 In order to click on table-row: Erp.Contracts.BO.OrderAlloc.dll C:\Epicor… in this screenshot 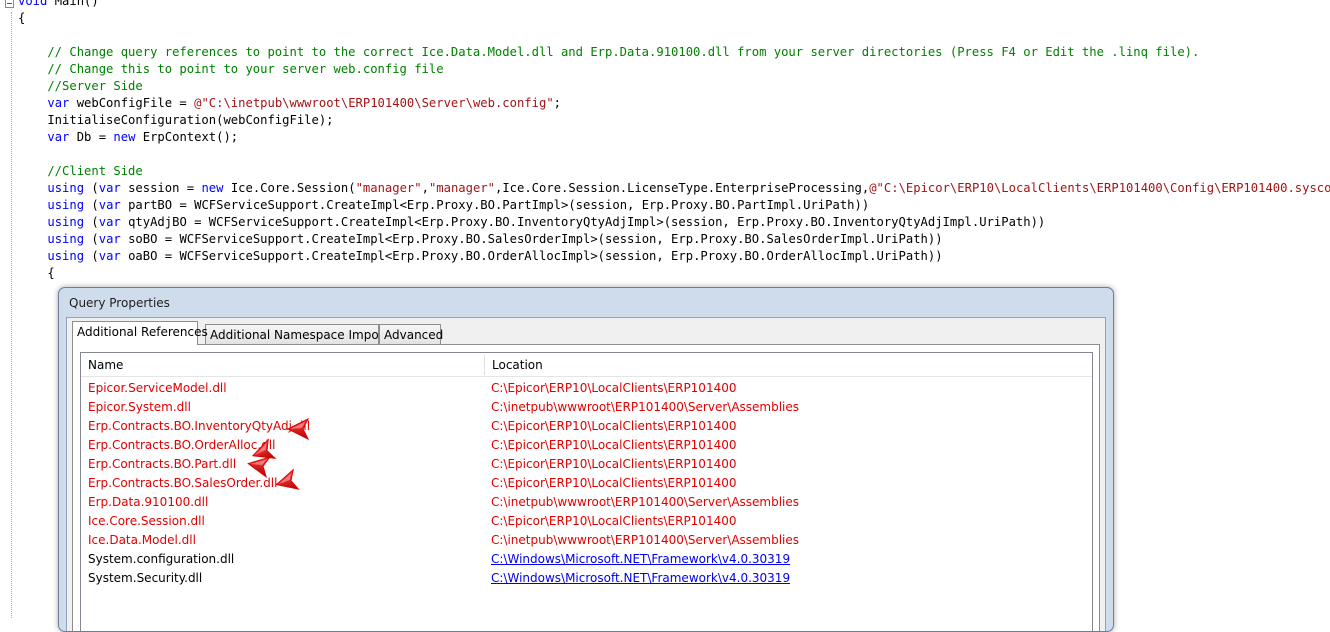, I will do `click(586, 445)`.